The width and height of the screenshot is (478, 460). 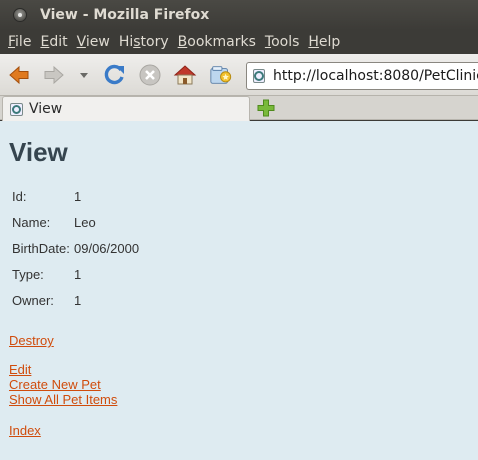 I want to click on site-favicon-icon, so click(x=259, y=76).